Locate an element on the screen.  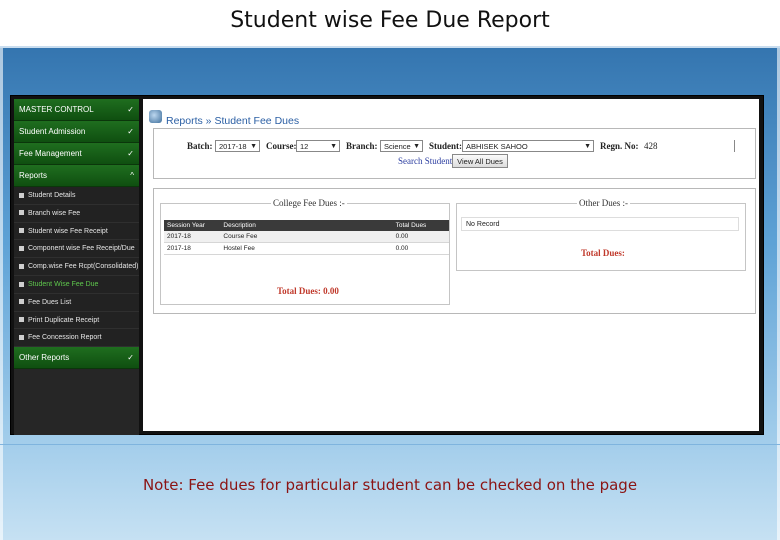
sidebar-subitem-label: Print Duplicate Receipt is located at coordinates (64, 320).